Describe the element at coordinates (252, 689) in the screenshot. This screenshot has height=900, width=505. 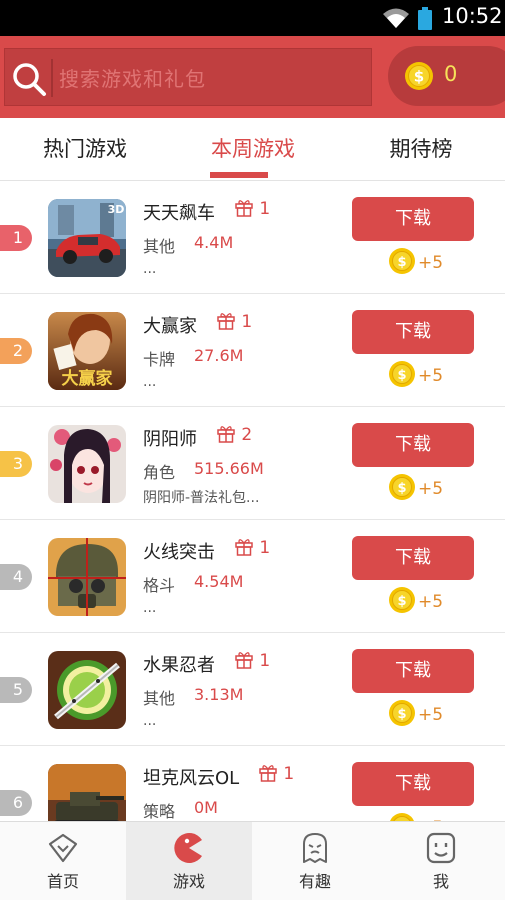
I see `game-row-5: 5 水果忍者 1 其他 3.13M ... 下载 $ +5` at that location.